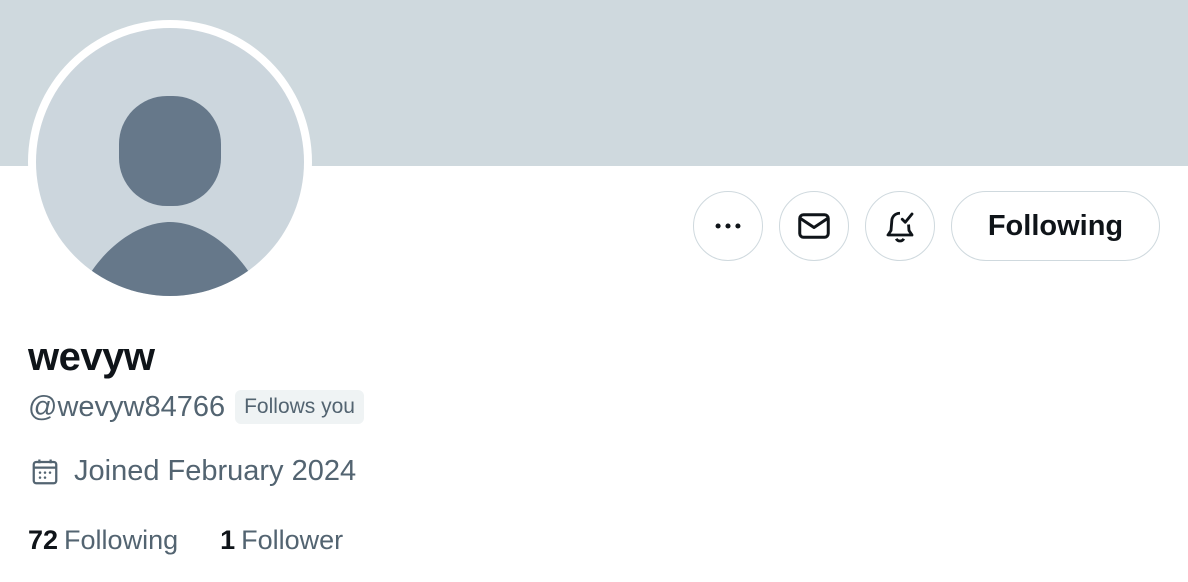  I want to click on default-avatar-icon, so click(170, 162).